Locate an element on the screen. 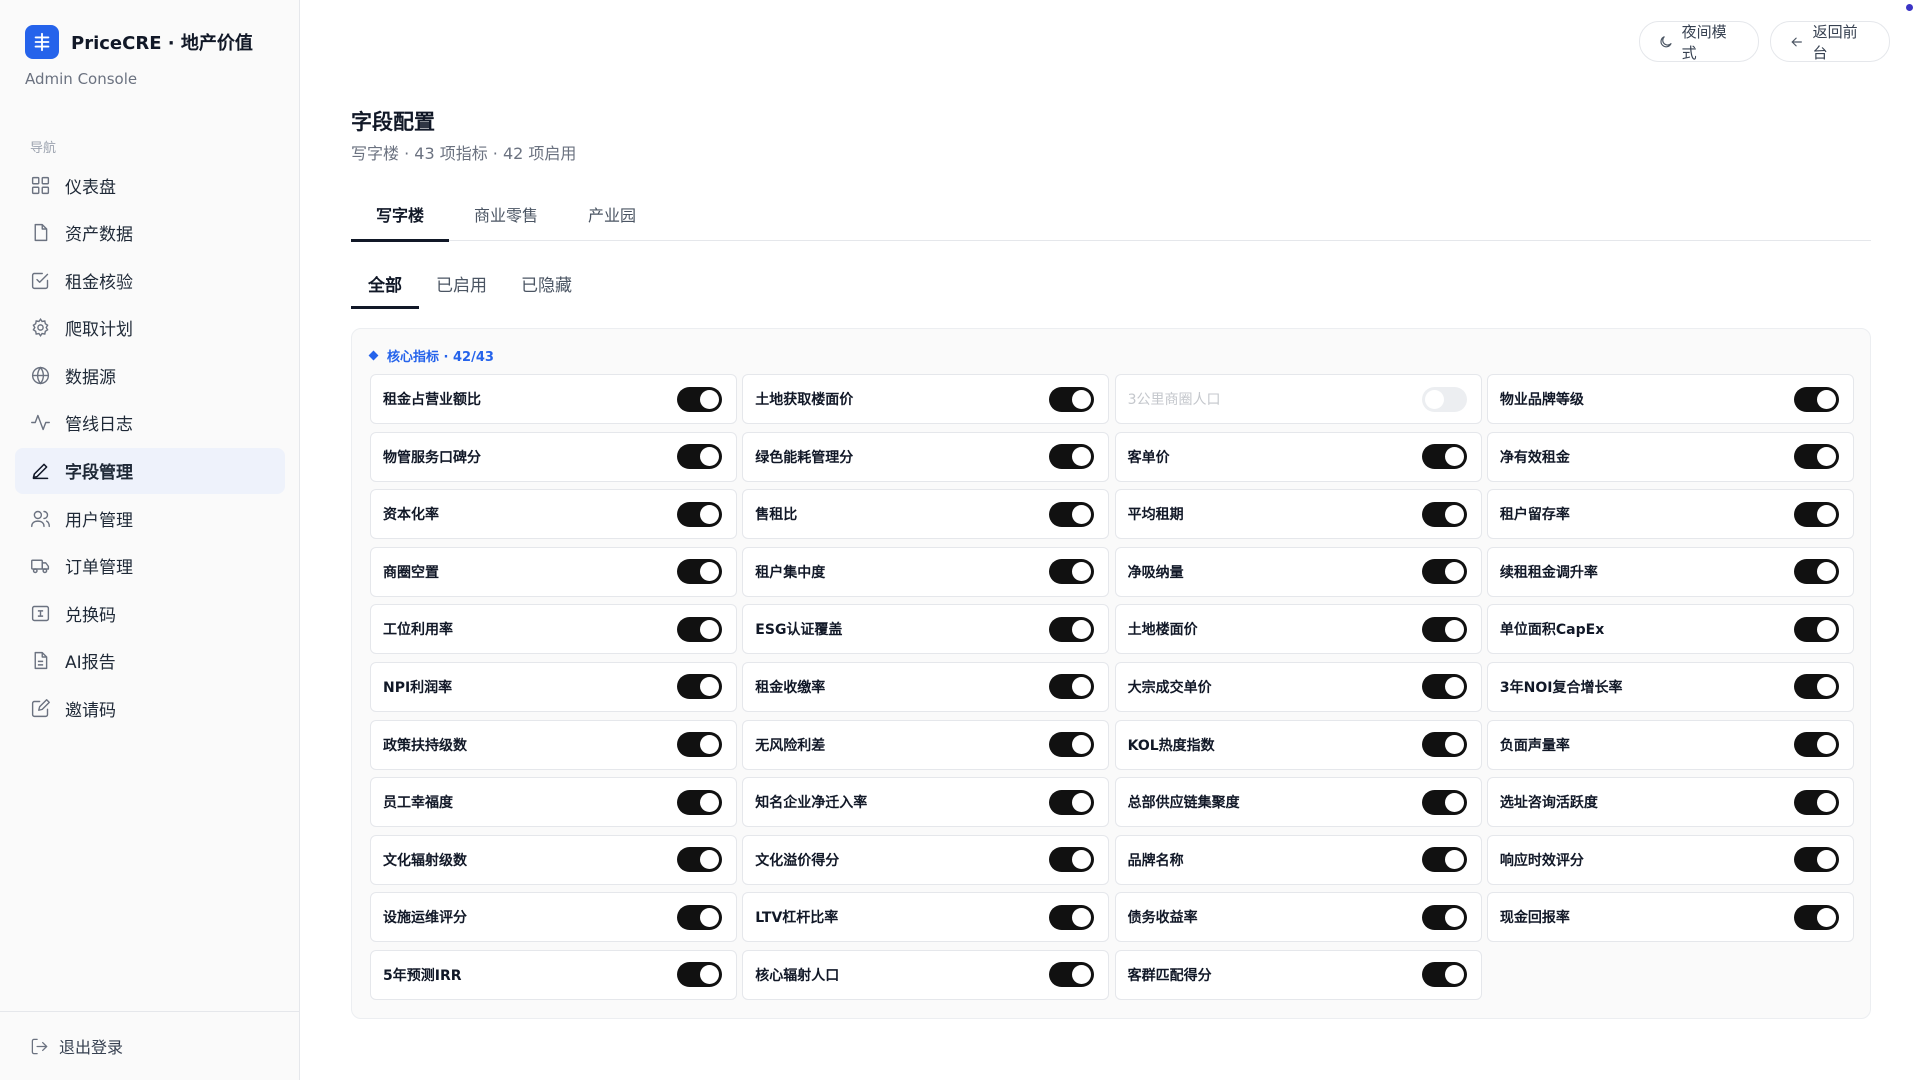  page-title: 字段配置 is located at coordinates (393, 122).